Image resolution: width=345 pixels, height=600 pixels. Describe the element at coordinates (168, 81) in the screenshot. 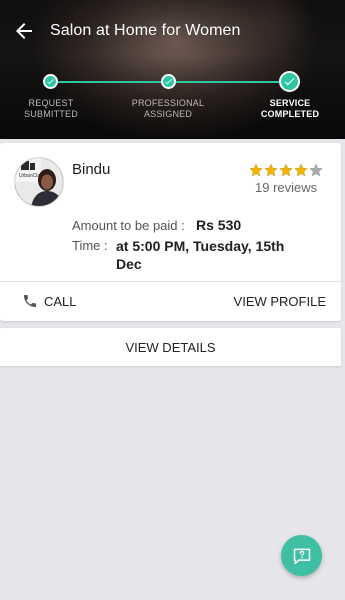

I see `step-professional-assigned-check-icon` at that location.